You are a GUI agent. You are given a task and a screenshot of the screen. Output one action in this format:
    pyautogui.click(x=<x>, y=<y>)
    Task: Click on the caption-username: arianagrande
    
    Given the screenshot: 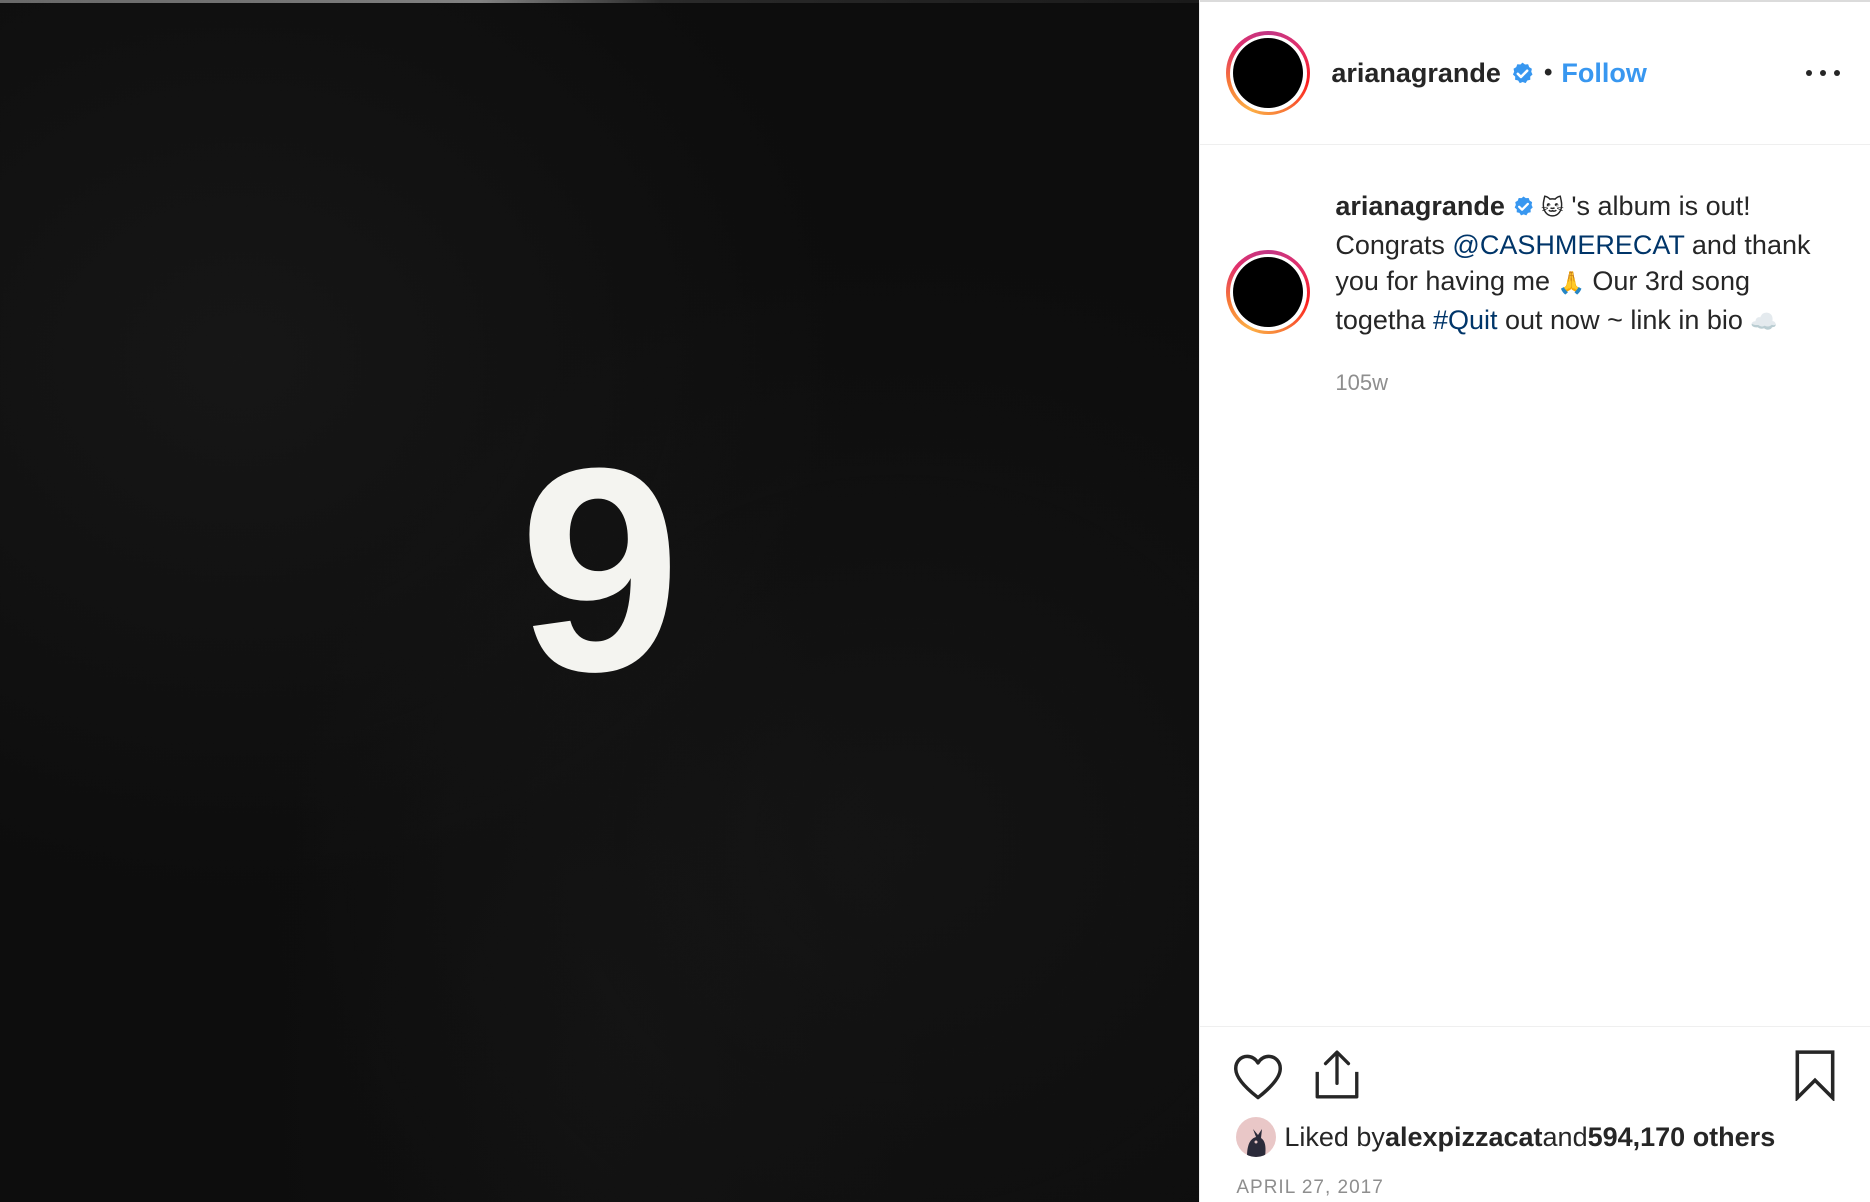 What is the action you would take?
    pyautogui.click(x=1420, y=206)
    